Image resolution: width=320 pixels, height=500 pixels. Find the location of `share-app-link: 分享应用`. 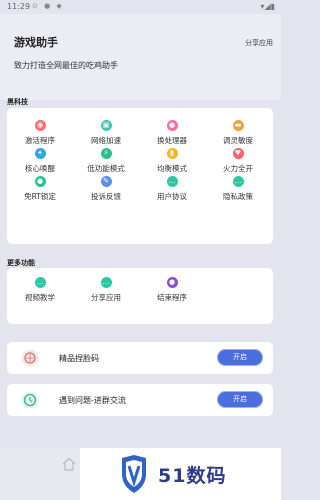

share-app-link: 分享应用 is located at coordinates (259, 43).